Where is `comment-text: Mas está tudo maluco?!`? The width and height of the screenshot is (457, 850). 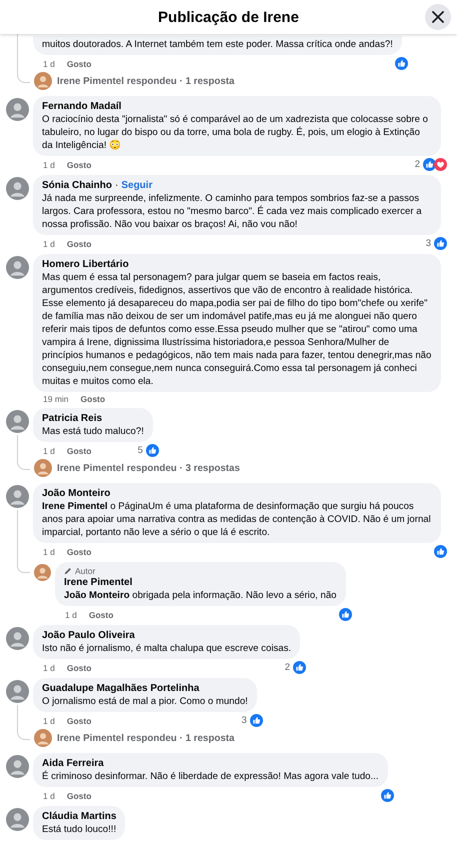 comment-text: Mas está tudo maluco?! is located at coordinates (93, 431).